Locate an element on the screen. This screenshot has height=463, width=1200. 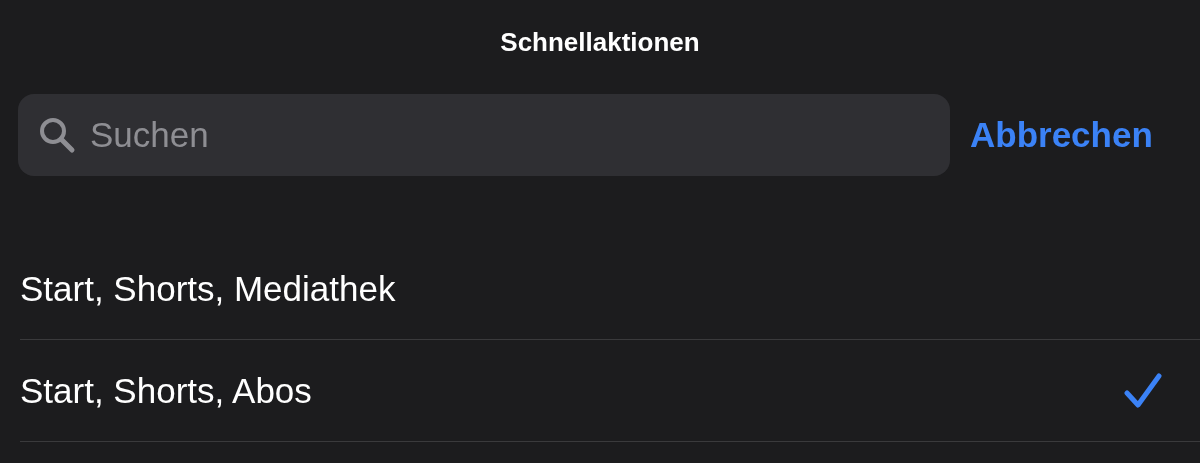
search-icon is located at coordinates (57, 135).